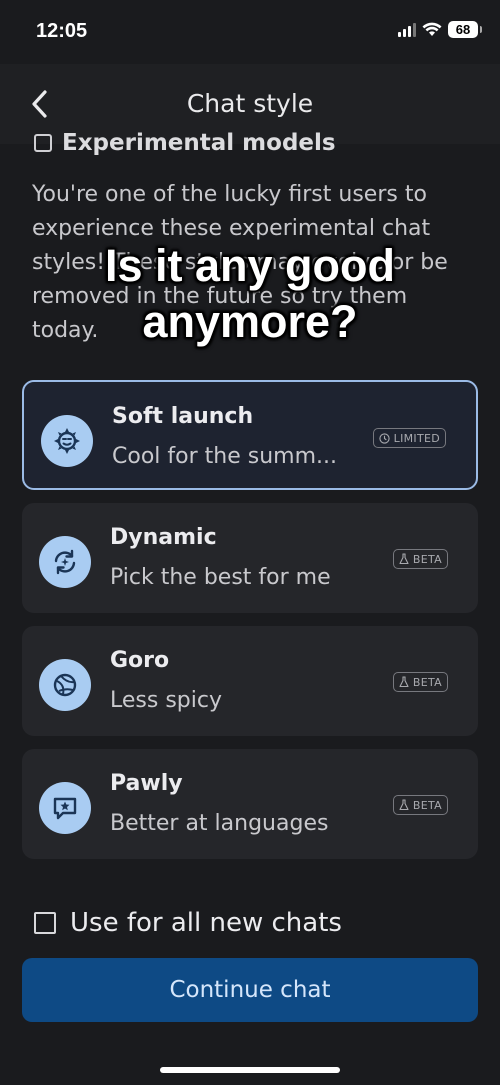 The width and height of the screenshot is (500, 1085). What do you see at coordinates (250, 32) in the screenshot?
I see `status-bar: 12:05 68` at bounding box center [250, 32].